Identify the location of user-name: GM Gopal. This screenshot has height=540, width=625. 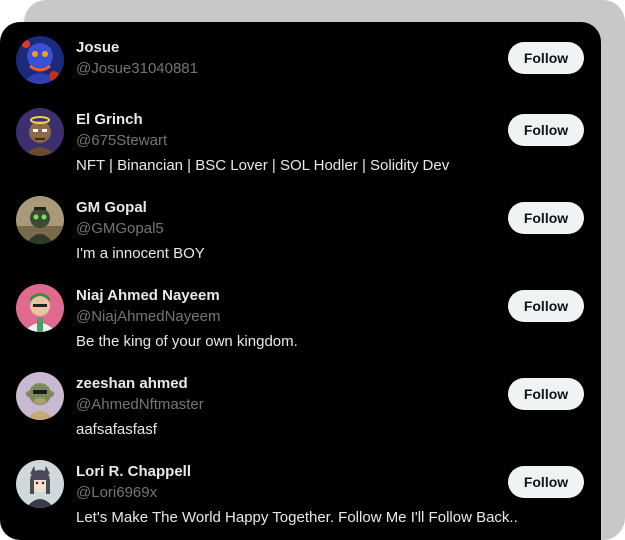
(111, 207).